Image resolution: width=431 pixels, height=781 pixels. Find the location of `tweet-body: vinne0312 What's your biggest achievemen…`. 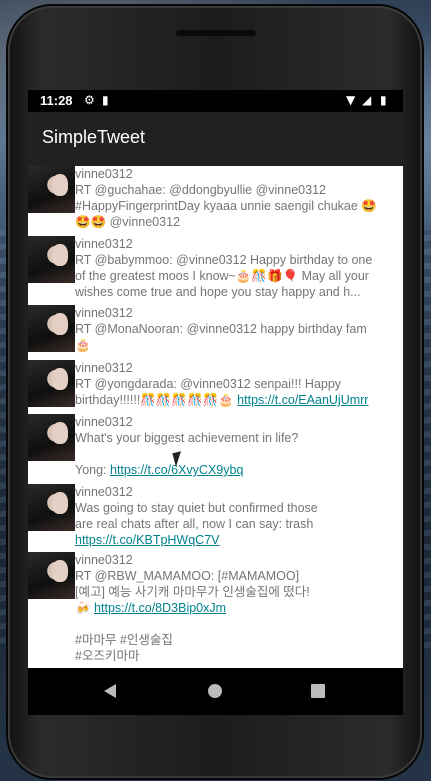

tweet-body: vinne0312 What's your biggest achievemen… is located at coordinates (239, 446).